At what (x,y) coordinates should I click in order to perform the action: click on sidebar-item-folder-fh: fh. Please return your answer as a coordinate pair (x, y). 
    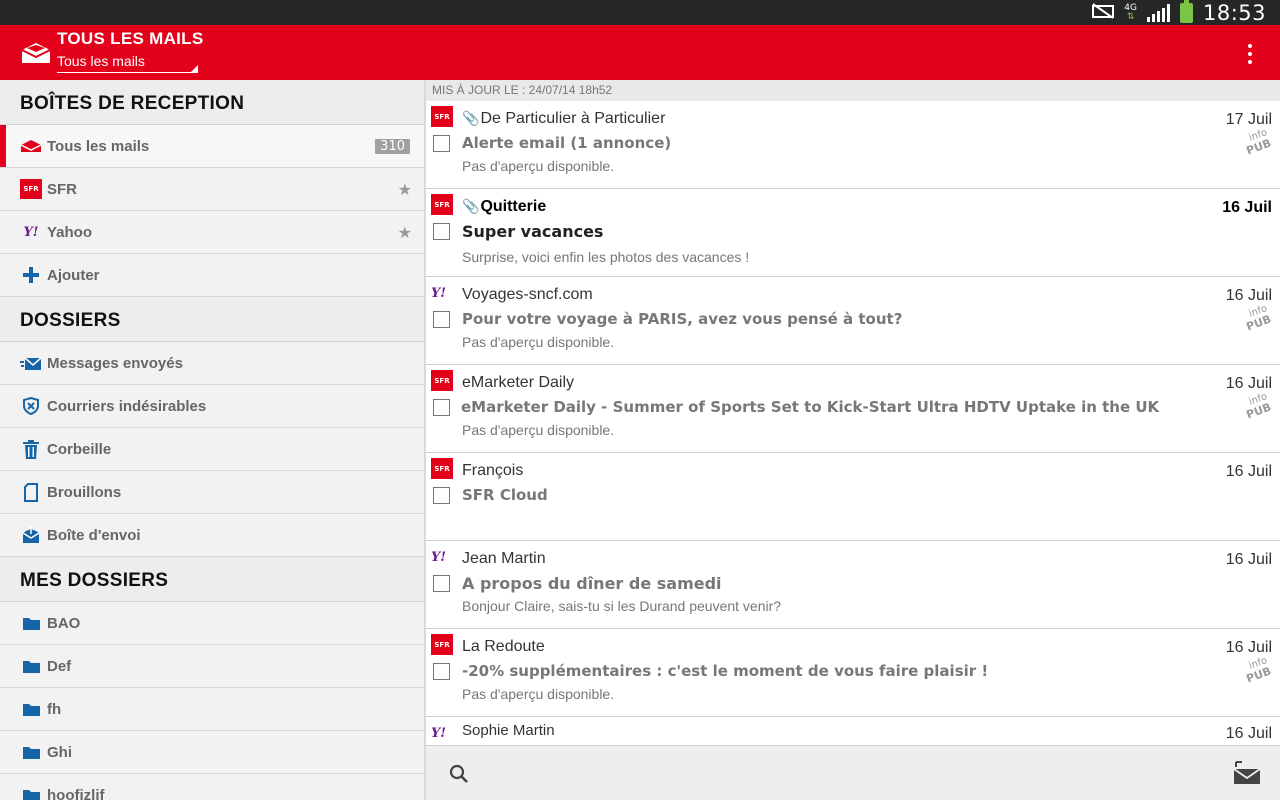
    Looking at the image, I should click on (212, 709).